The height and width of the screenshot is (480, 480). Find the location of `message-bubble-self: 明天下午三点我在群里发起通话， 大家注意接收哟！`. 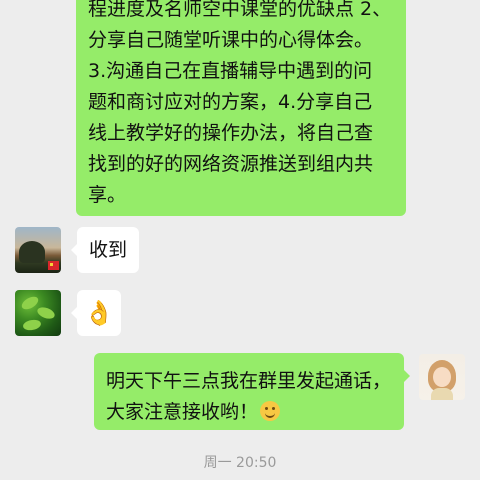

message-bubble-self: 明天下午三点我在群里发起通话， 大家注意接收哟！ is located at coordinates (252, 391).